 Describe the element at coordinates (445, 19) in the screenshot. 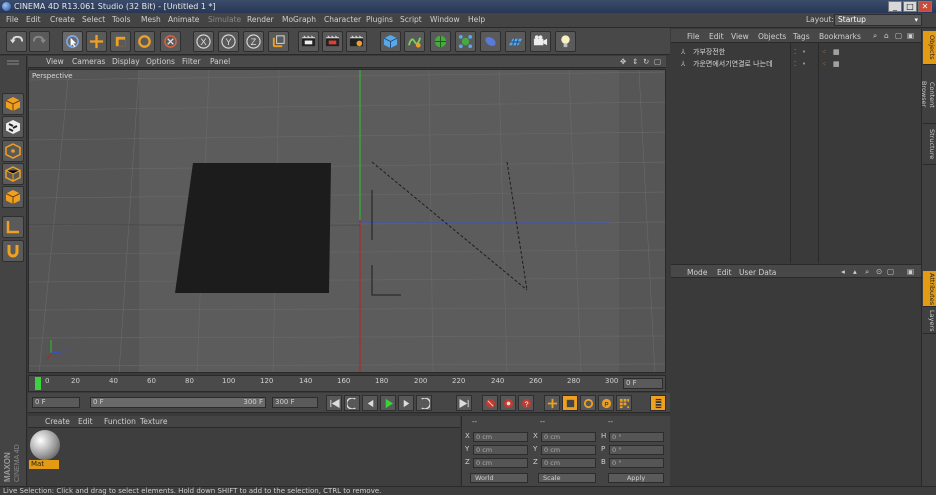

I see `menu-window: Window` at that location.